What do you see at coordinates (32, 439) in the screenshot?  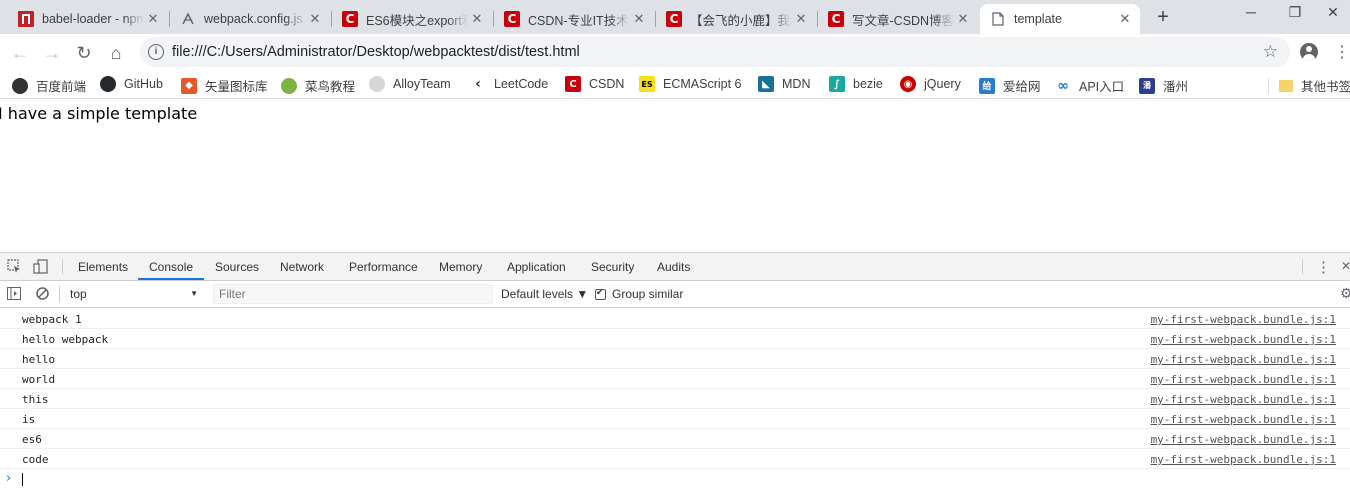 I see `console-message-text: es6` at bounding box center [32, 439].